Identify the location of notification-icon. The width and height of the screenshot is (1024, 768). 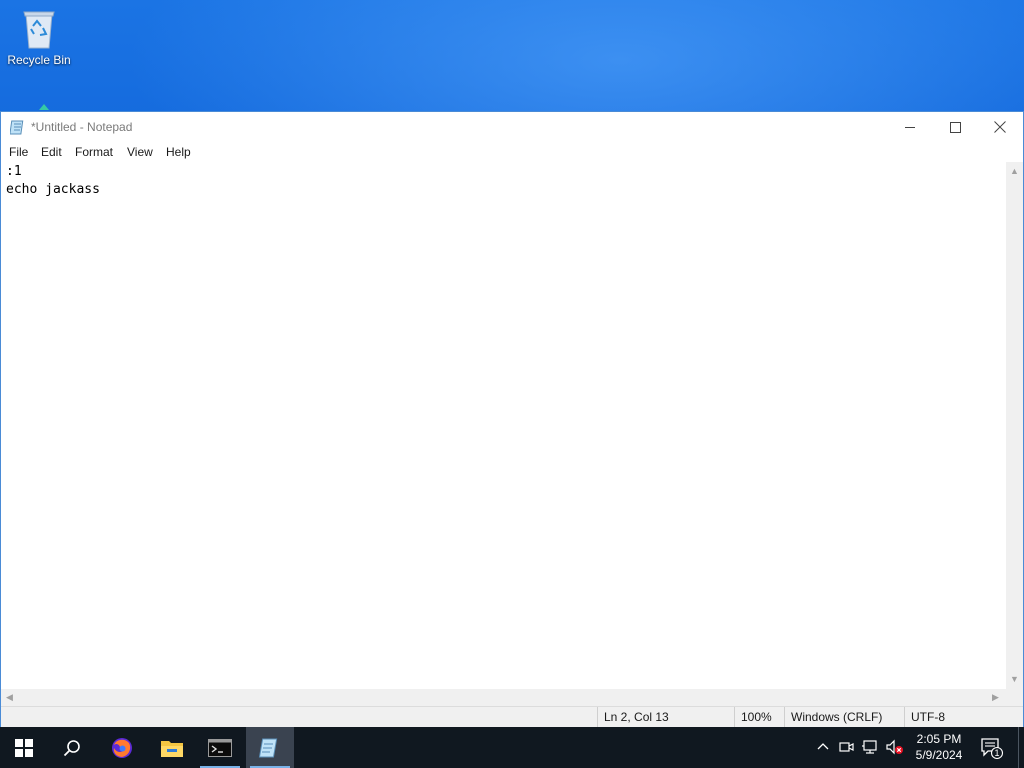
(992, 749).